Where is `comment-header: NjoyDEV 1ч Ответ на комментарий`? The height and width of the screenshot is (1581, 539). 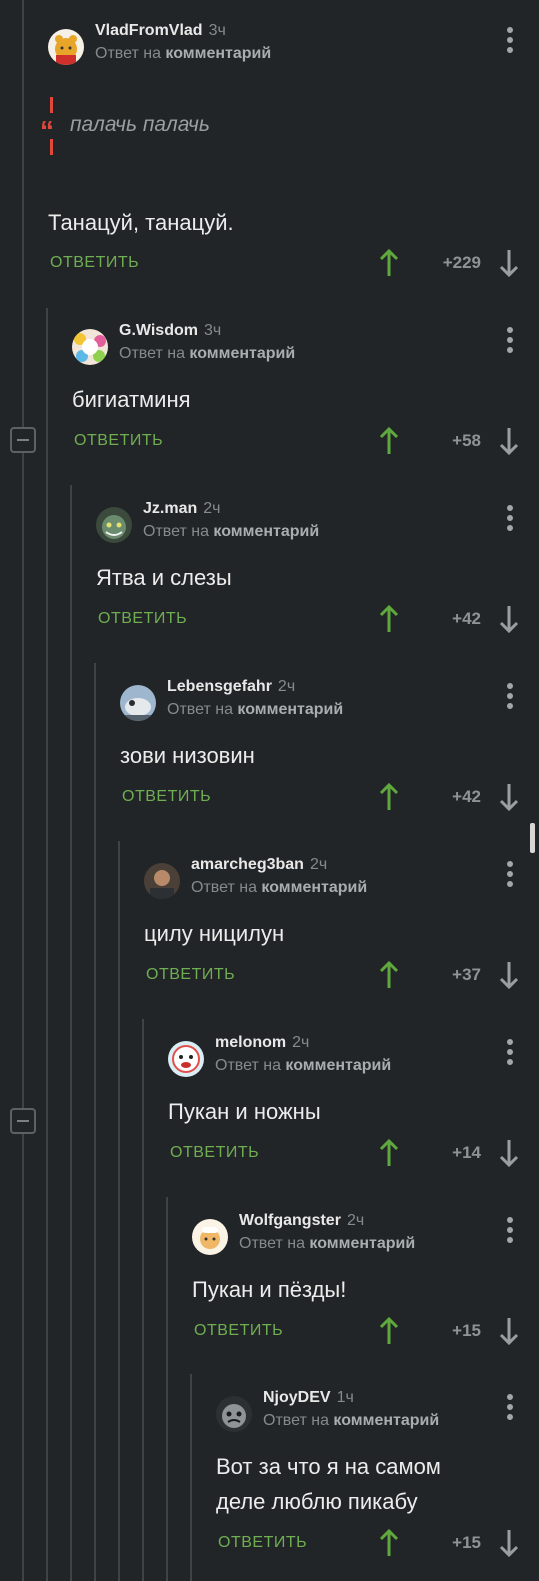
comment-header: NjoyDEV 1ч Ответ на комментарий is located at coordinates (377, 1414).